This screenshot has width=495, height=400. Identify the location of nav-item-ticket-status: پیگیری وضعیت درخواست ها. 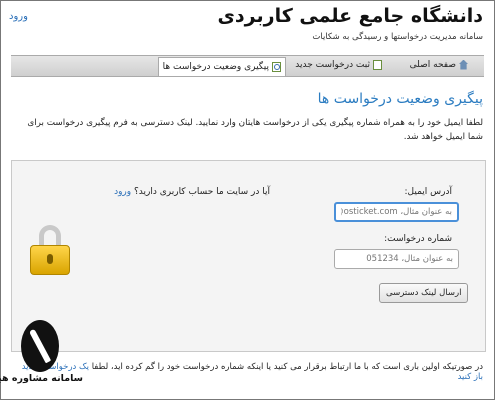
(221, 66).